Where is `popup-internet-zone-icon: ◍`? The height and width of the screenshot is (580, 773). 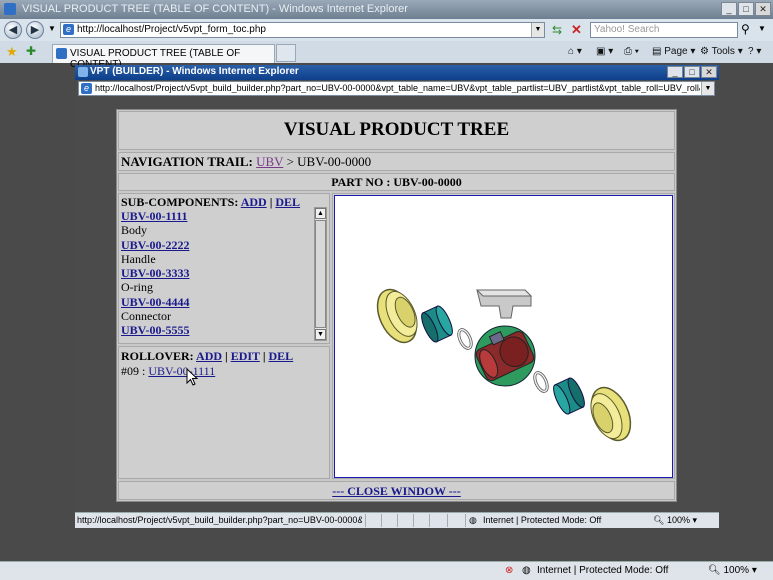
popup-internet-zone-icon: ◍ is located at coordinates (473, 520).